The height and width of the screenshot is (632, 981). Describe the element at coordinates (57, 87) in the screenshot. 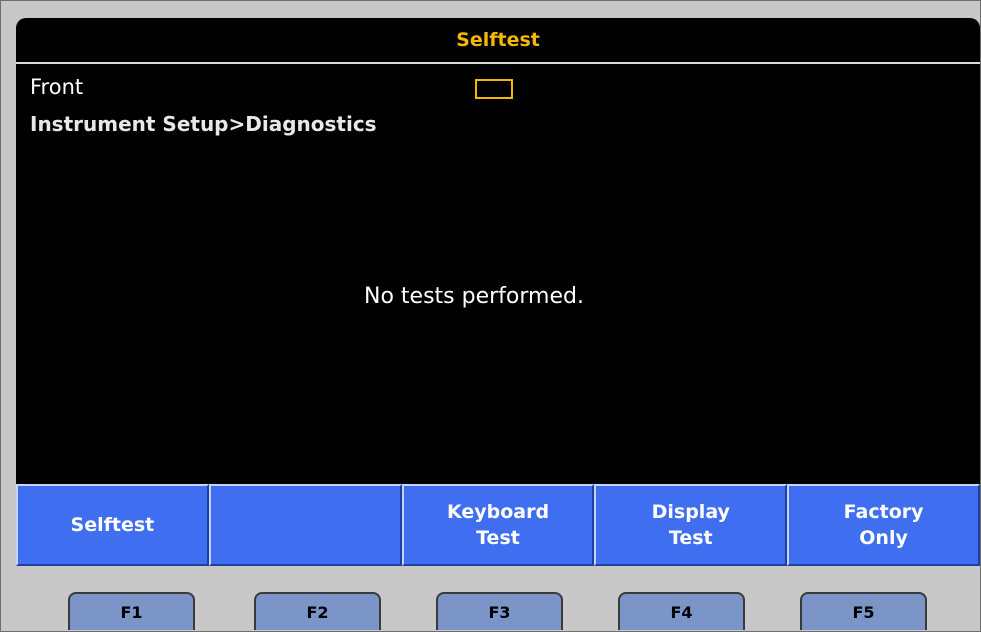

I see `front-rear-indicator-label: Front` at that location.